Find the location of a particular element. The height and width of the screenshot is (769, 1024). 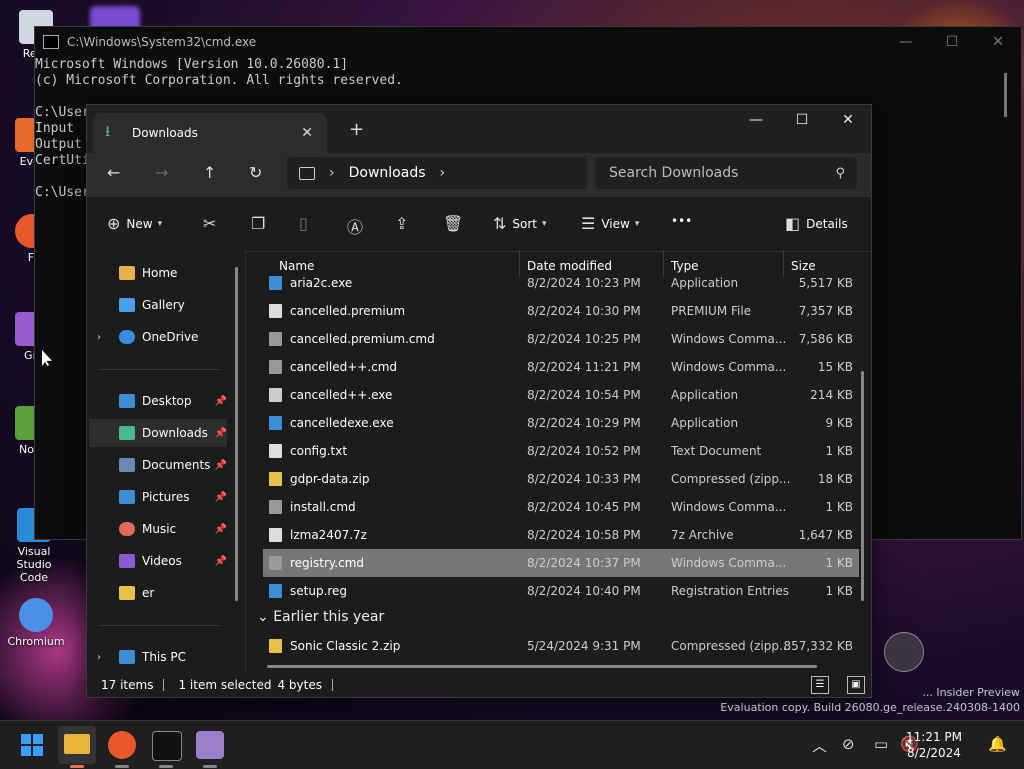

chevron-up-icon: ︿ is located at coordinates (819, 745).